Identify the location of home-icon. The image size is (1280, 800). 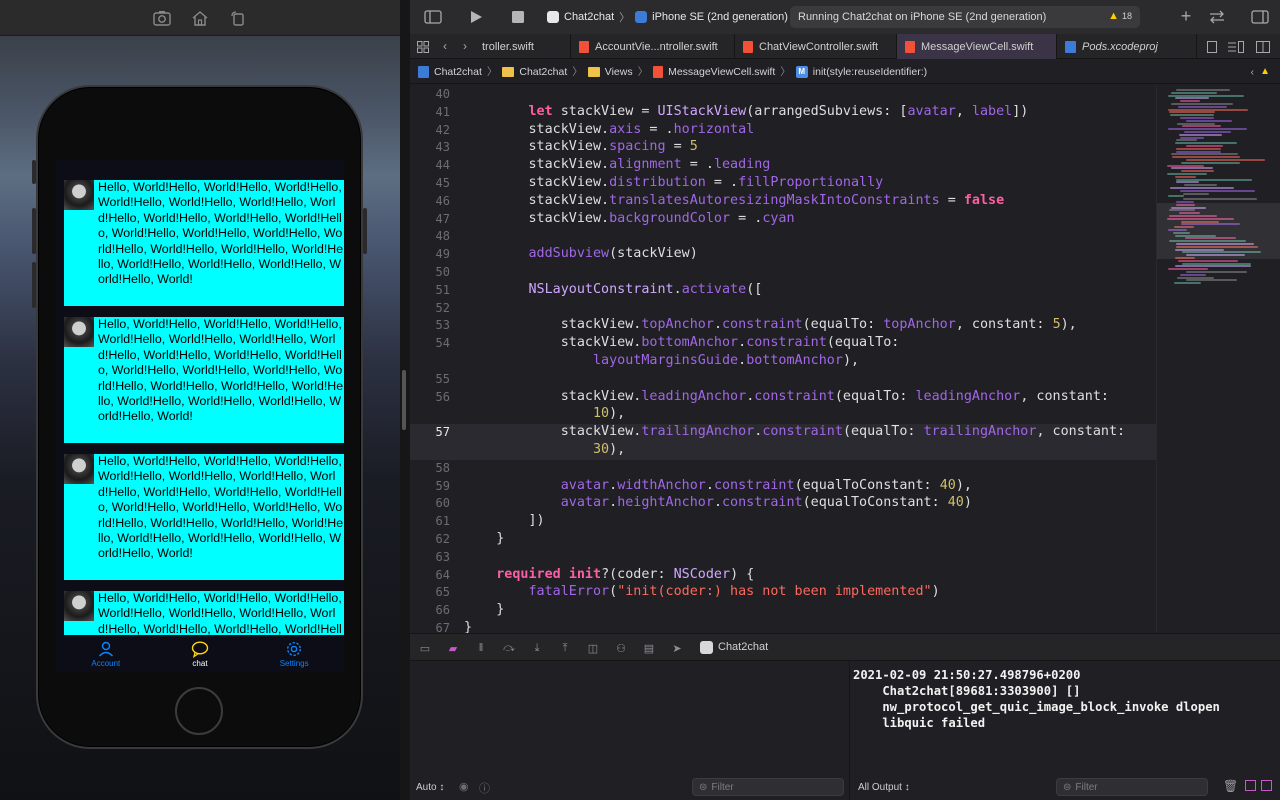
(200, 18).